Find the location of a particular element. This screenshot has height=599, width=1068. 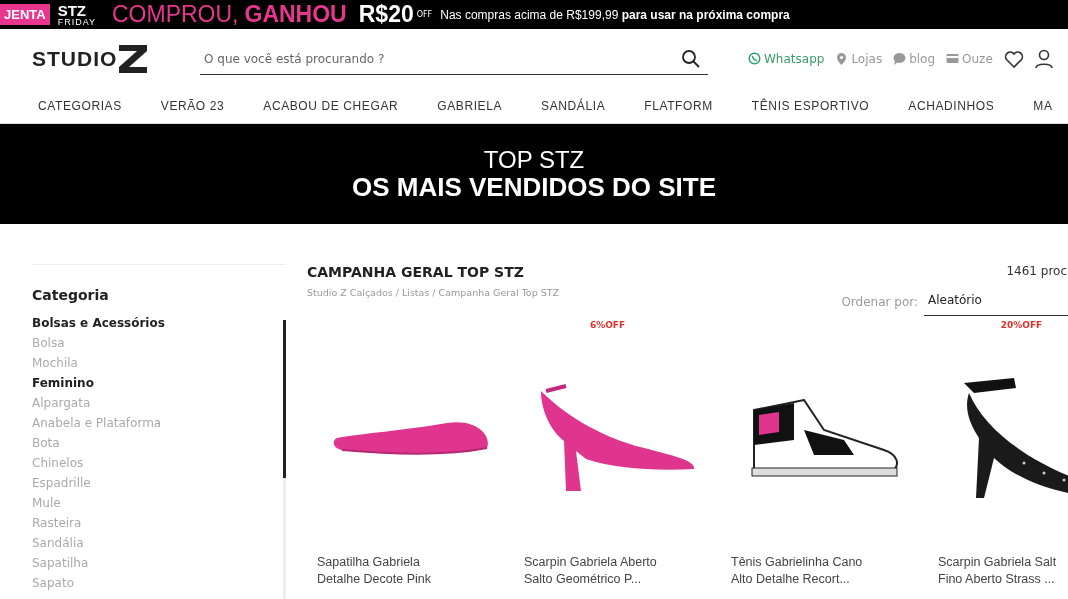

scrollbar-thumb is located at coordinates (284, 399).